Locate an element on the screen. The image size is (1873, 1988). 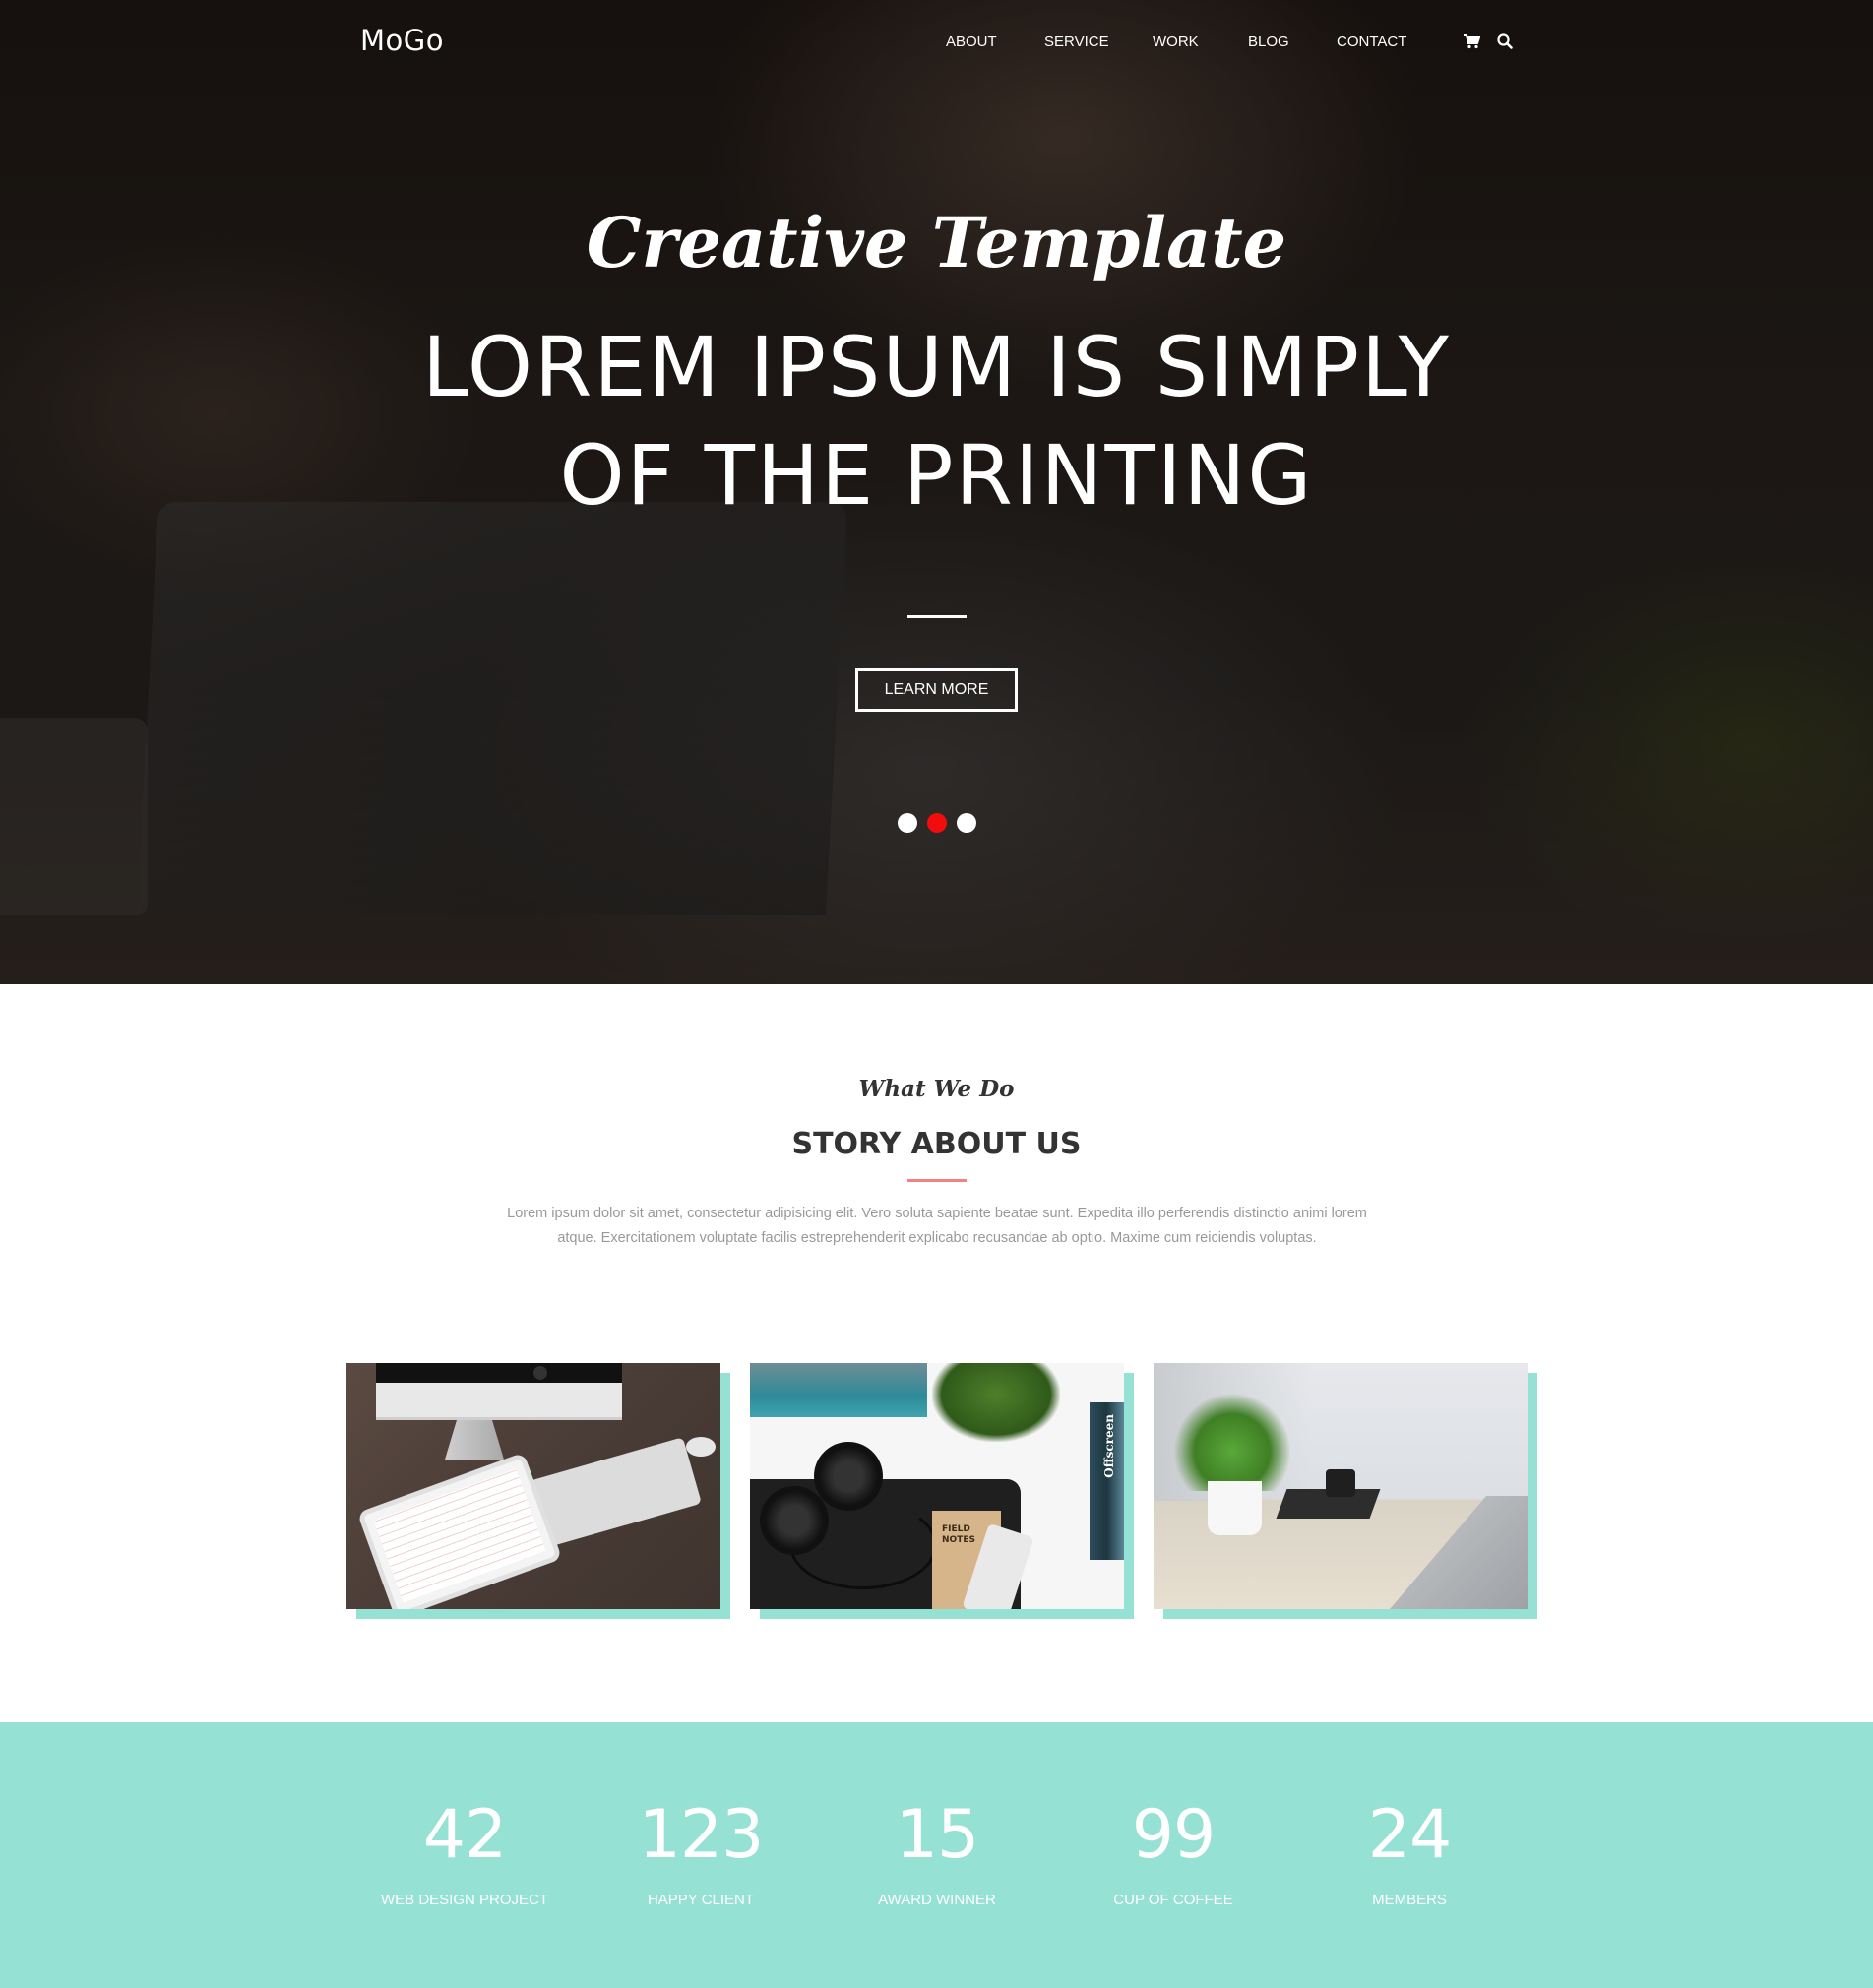
nav-contact: CONTACT is located at coordinates (1371, 41).